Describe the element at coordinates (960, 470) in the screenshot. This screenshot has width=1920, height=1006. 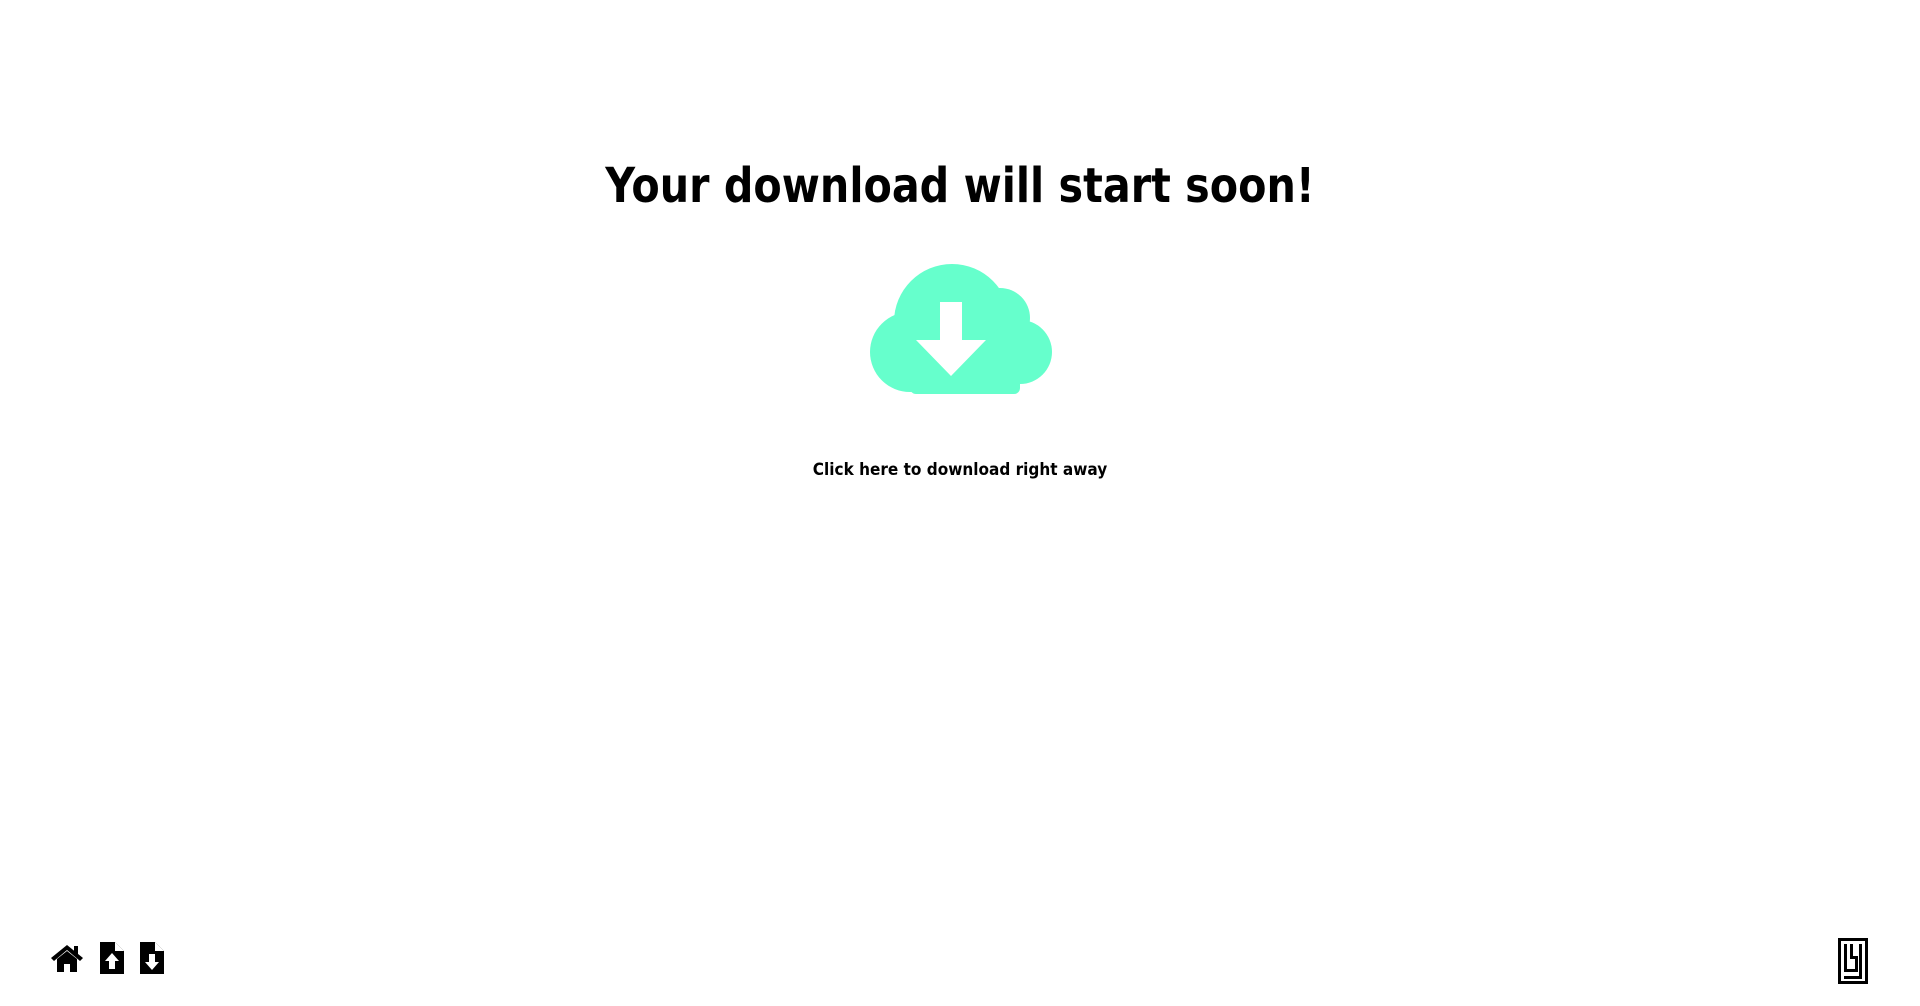
I see `download-now-link: Click here to download right away` at that location.